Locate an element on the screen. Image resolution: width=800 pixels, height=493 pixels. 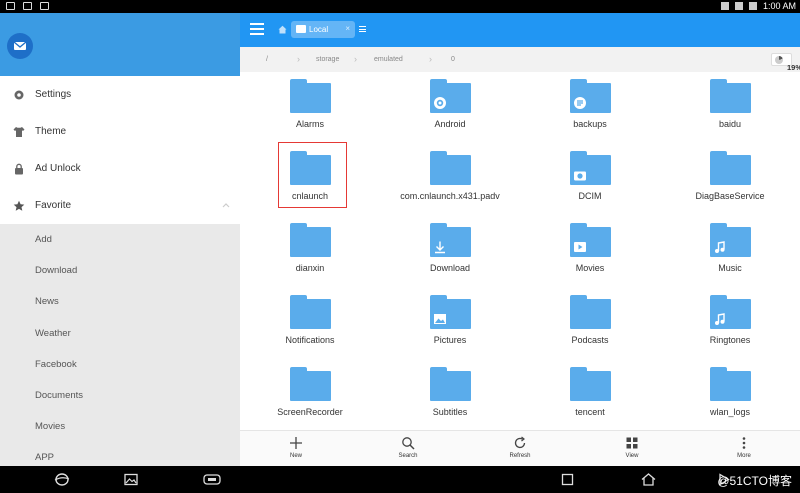
back-icon is located at coordinates (567, 479).